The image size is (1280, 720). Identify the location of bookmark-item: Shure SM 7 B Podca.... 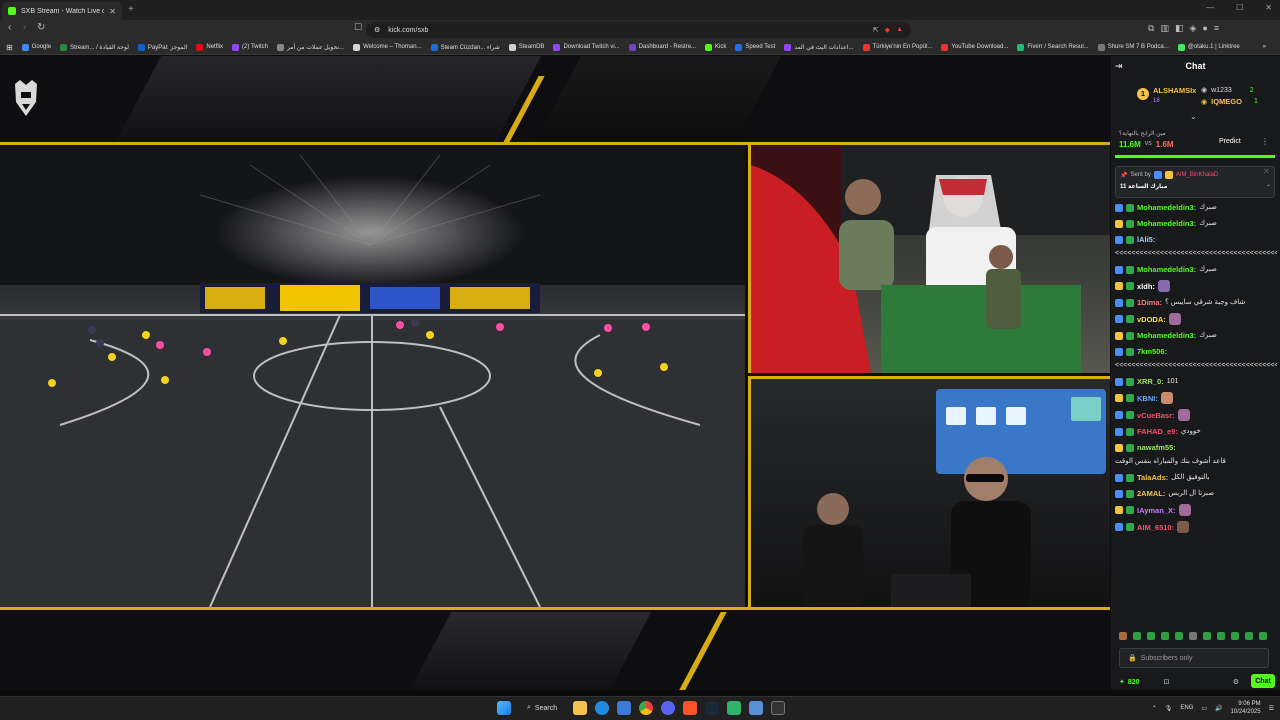
(1133, 47).